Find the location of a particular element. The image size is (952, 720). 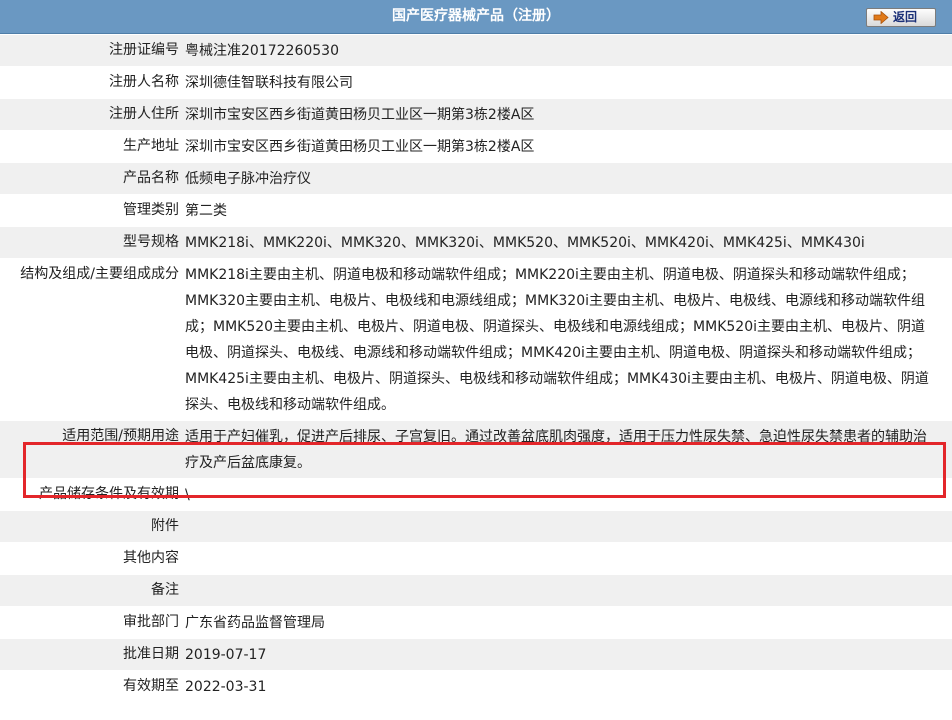

field-value: 广东省药品监督管理局 is located at coordinates (255, 623).